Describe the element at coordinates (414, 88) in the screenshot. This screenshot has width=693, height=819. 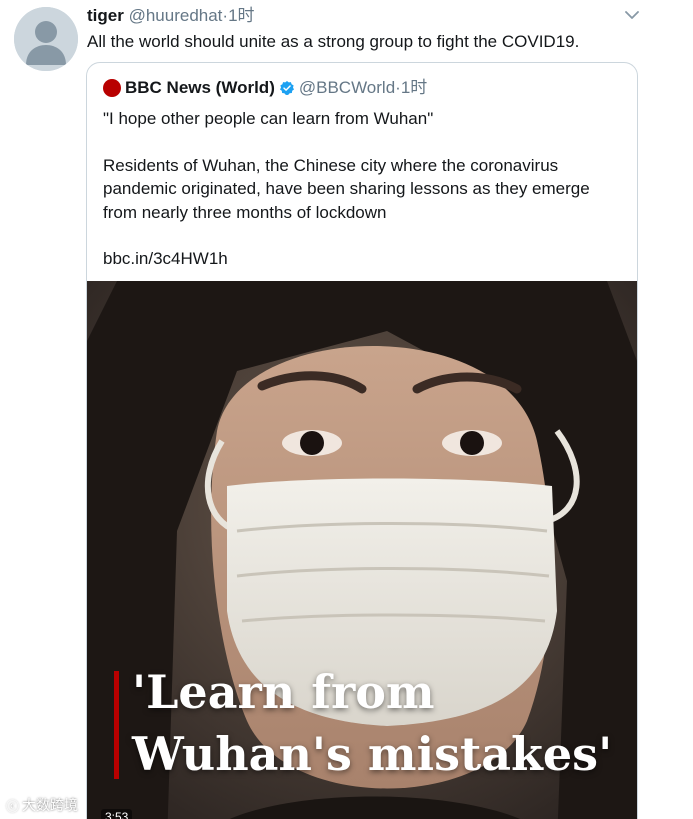
I see `quoted-timestamp: 1时` at that location.